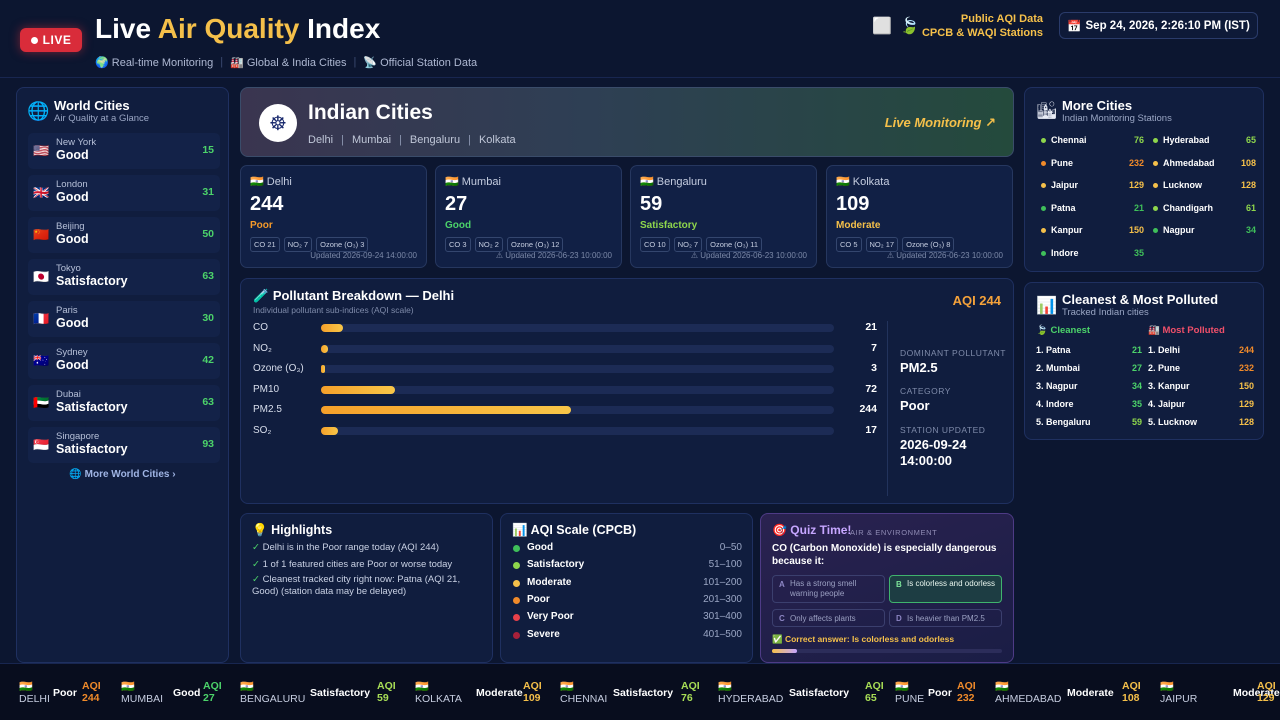 This screenshot has width=1280, height=720. Describe the element at coordinates (945, 618) in the screenshot. I see `quiz-option-d: D Is heavier than PM2.5` at that location.